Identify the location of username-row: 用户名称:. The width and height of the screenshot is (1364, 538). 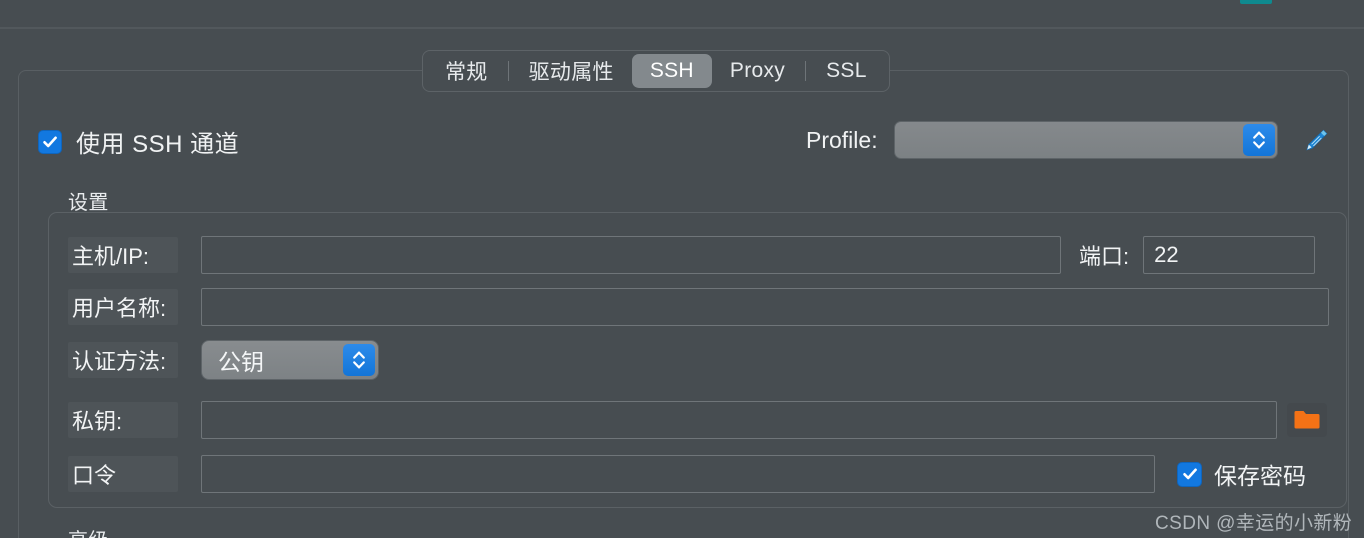
(698, 307).